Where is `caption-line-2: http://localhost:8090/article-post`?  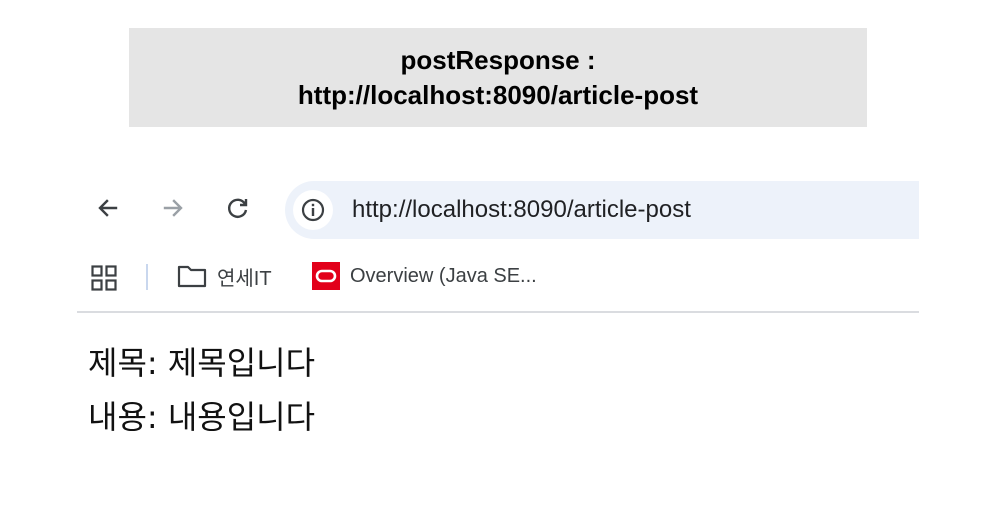 caption-line-2: http://localhost:8090/article-post is located at coordinates (498, 94).